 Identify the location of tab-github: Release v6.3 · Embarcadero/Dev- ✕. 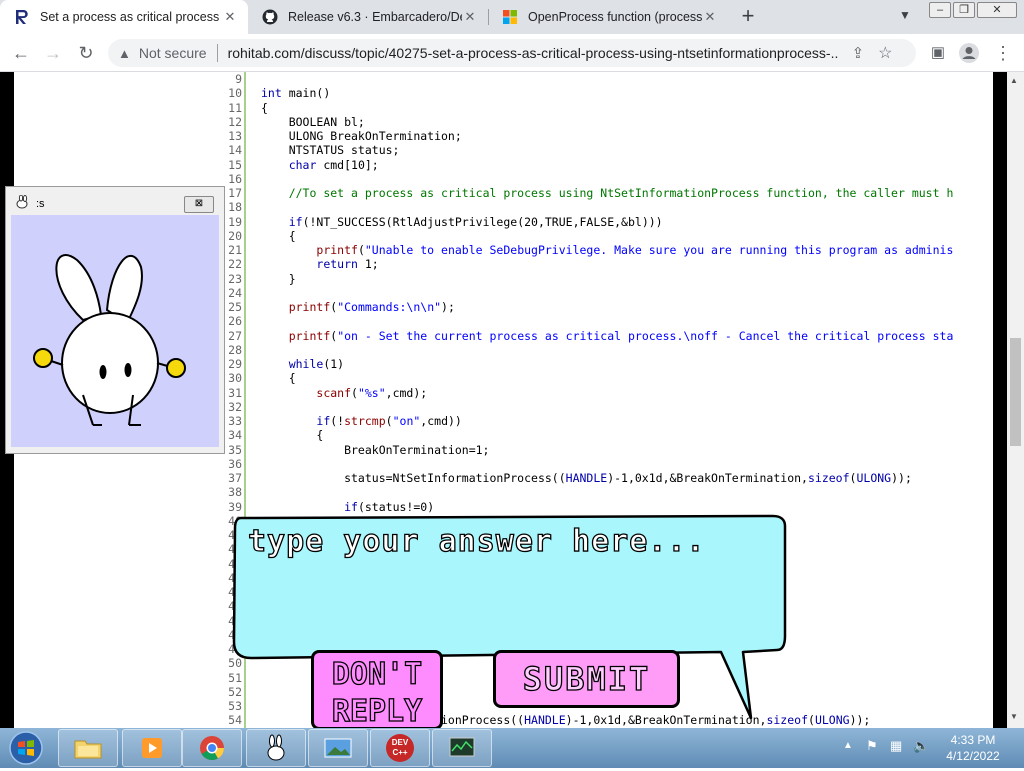
(368, 17).